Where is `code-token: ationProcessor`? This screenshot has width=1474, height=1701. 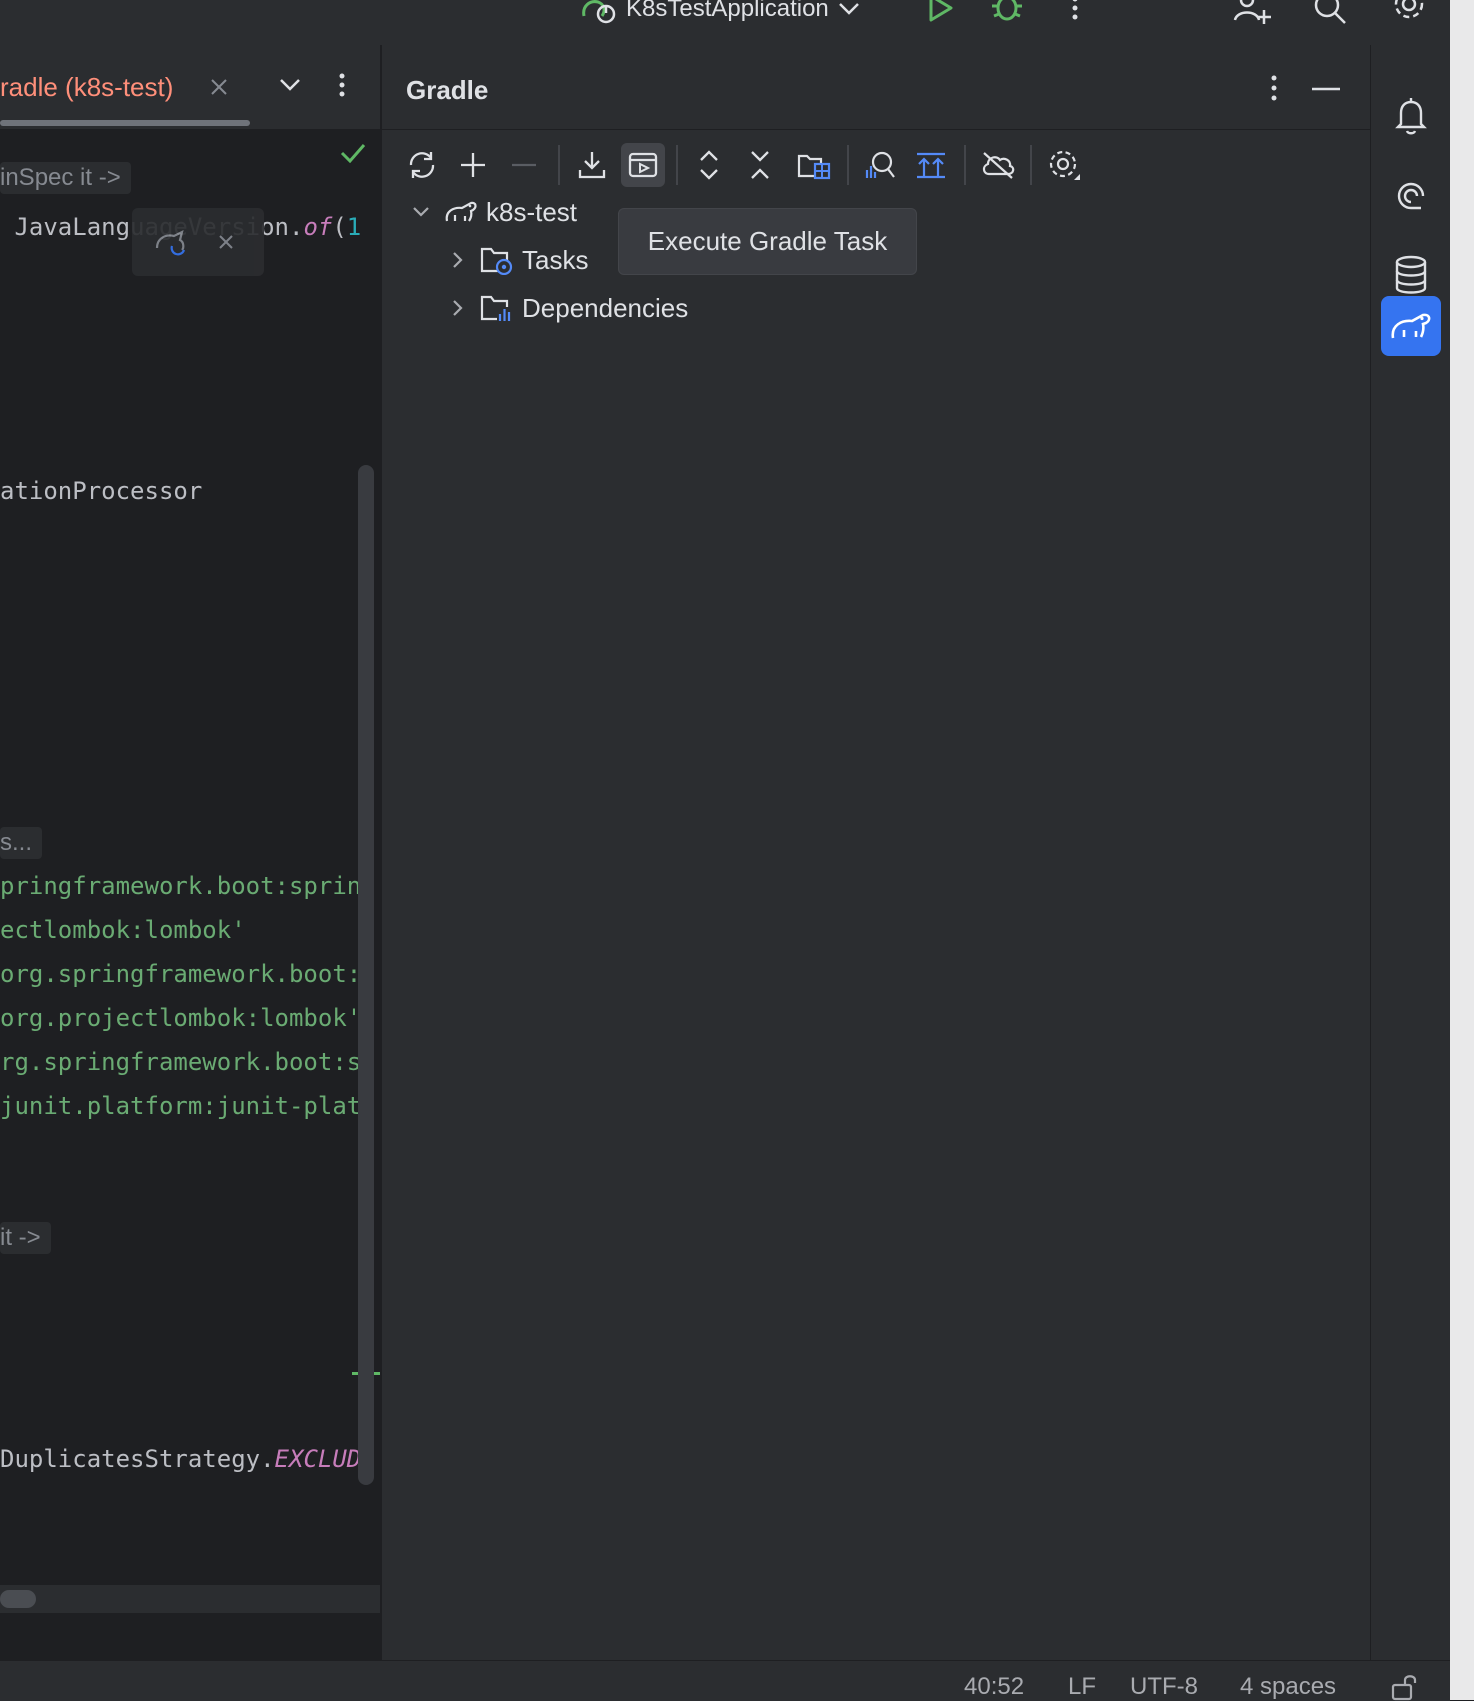
code-token: ationProcessor is located at coordinates (101, 491).